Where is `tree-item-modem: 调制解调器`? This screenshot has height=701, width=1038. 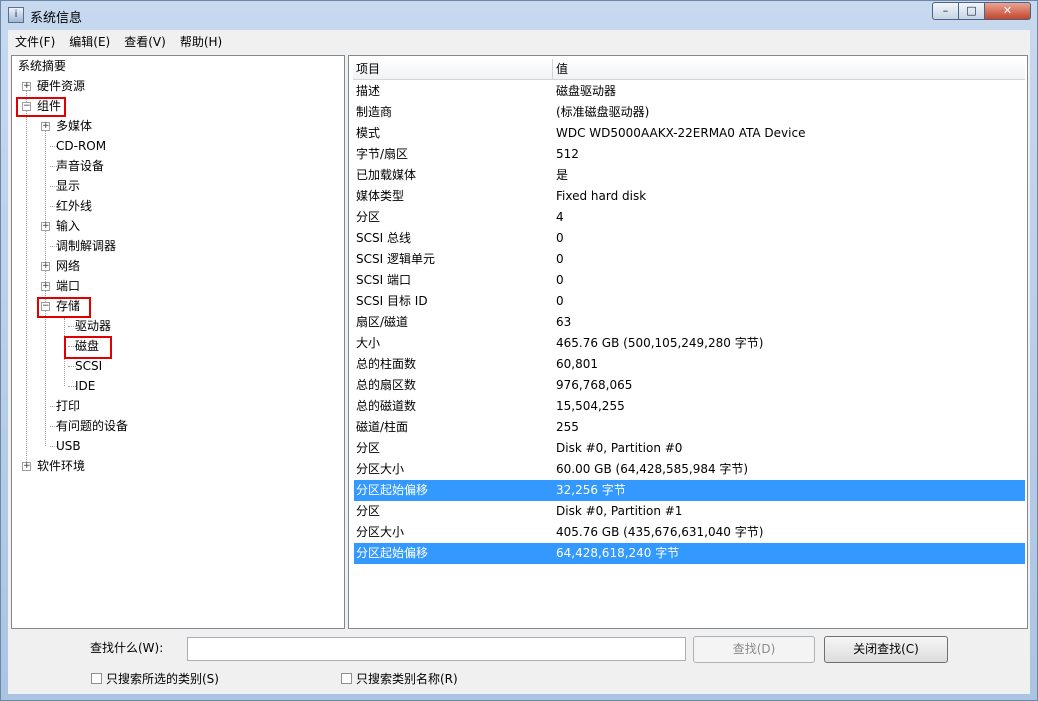 tree-item-modem: 调制解调器 is located at coordinates (86, 246).